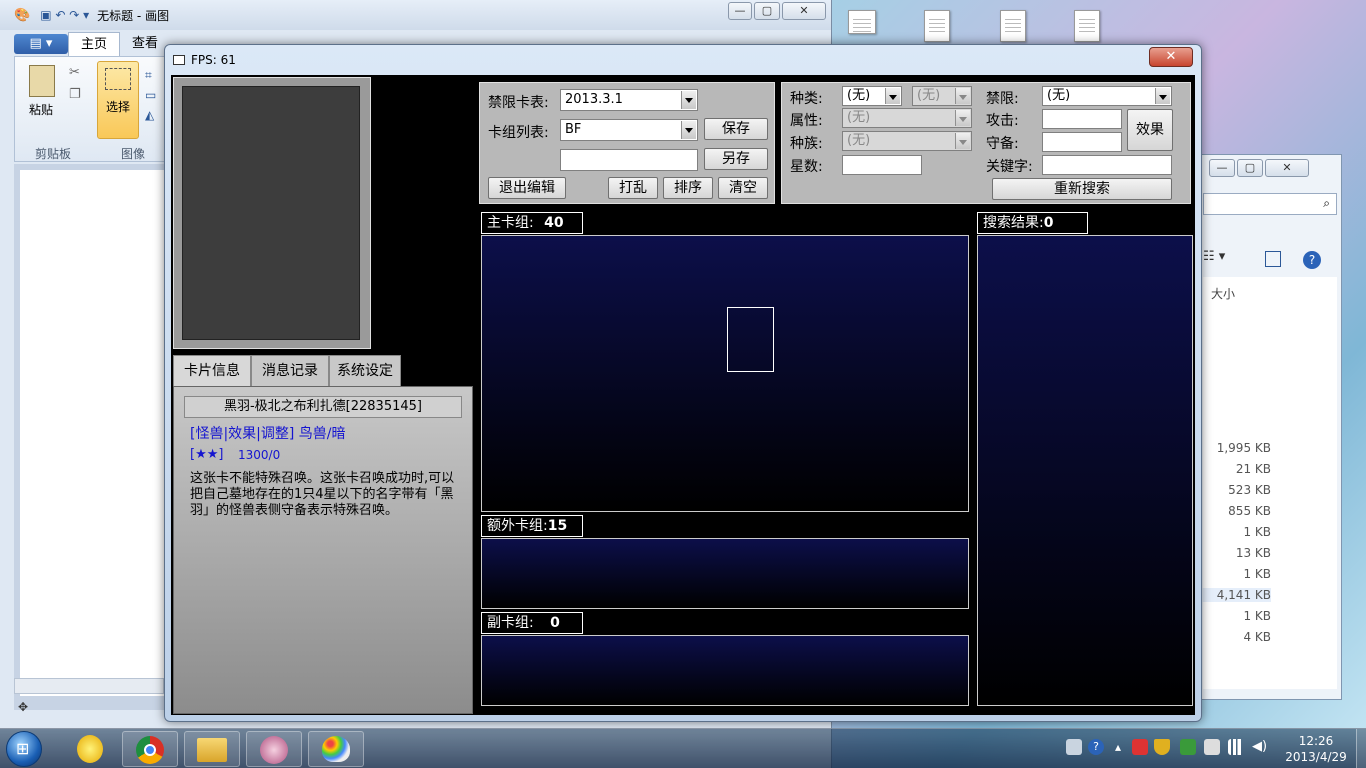 Image resolution: width=1366 pixels, height=768 pixels. What do you see at coordinates (1316, 757) in the screenshot?
I see `clock-date: 2013/4/29` at bounding box center [1316, 757].